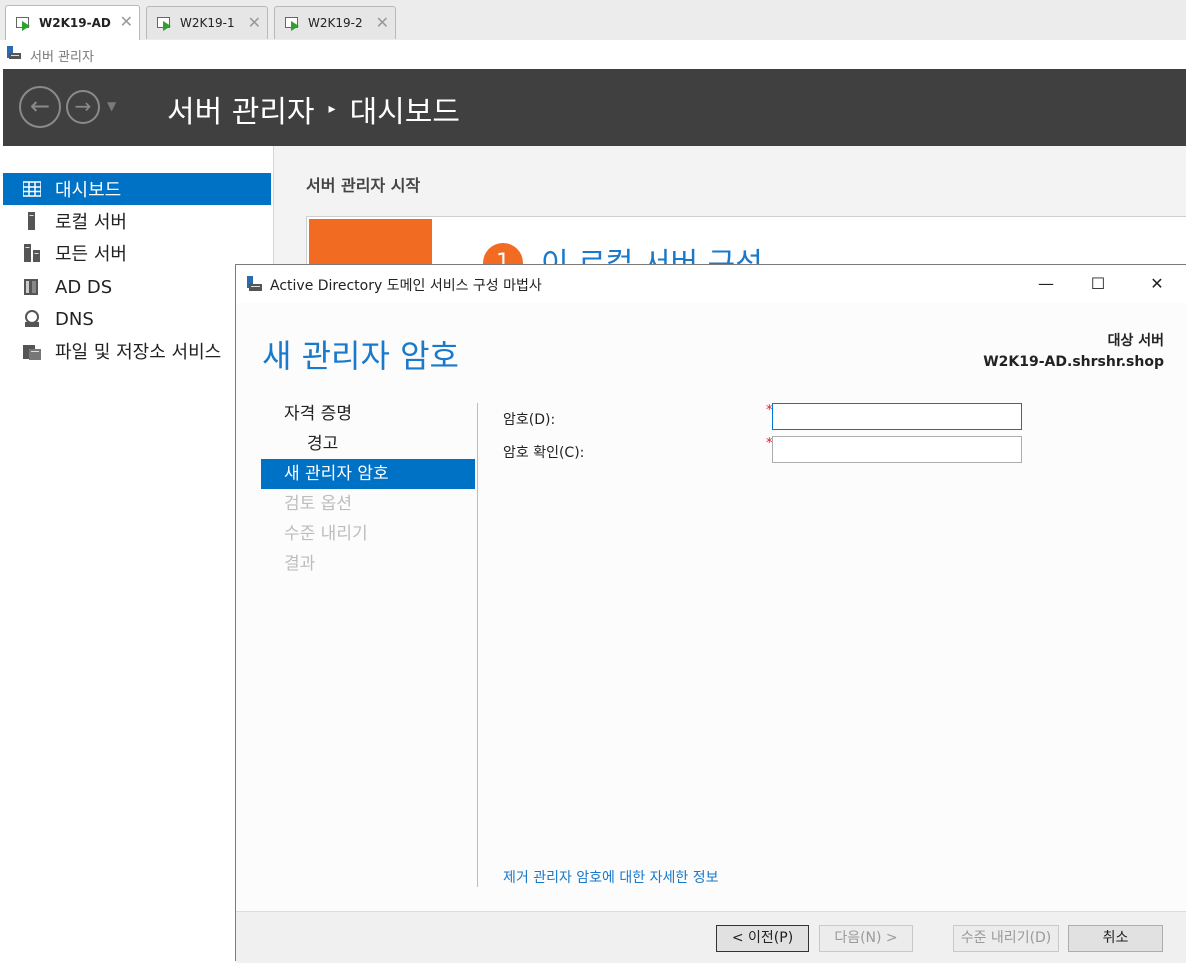 The width and height of the screenshot is (1186, 963). I want to click on arrow-right-icon: →, so click(83, 106).